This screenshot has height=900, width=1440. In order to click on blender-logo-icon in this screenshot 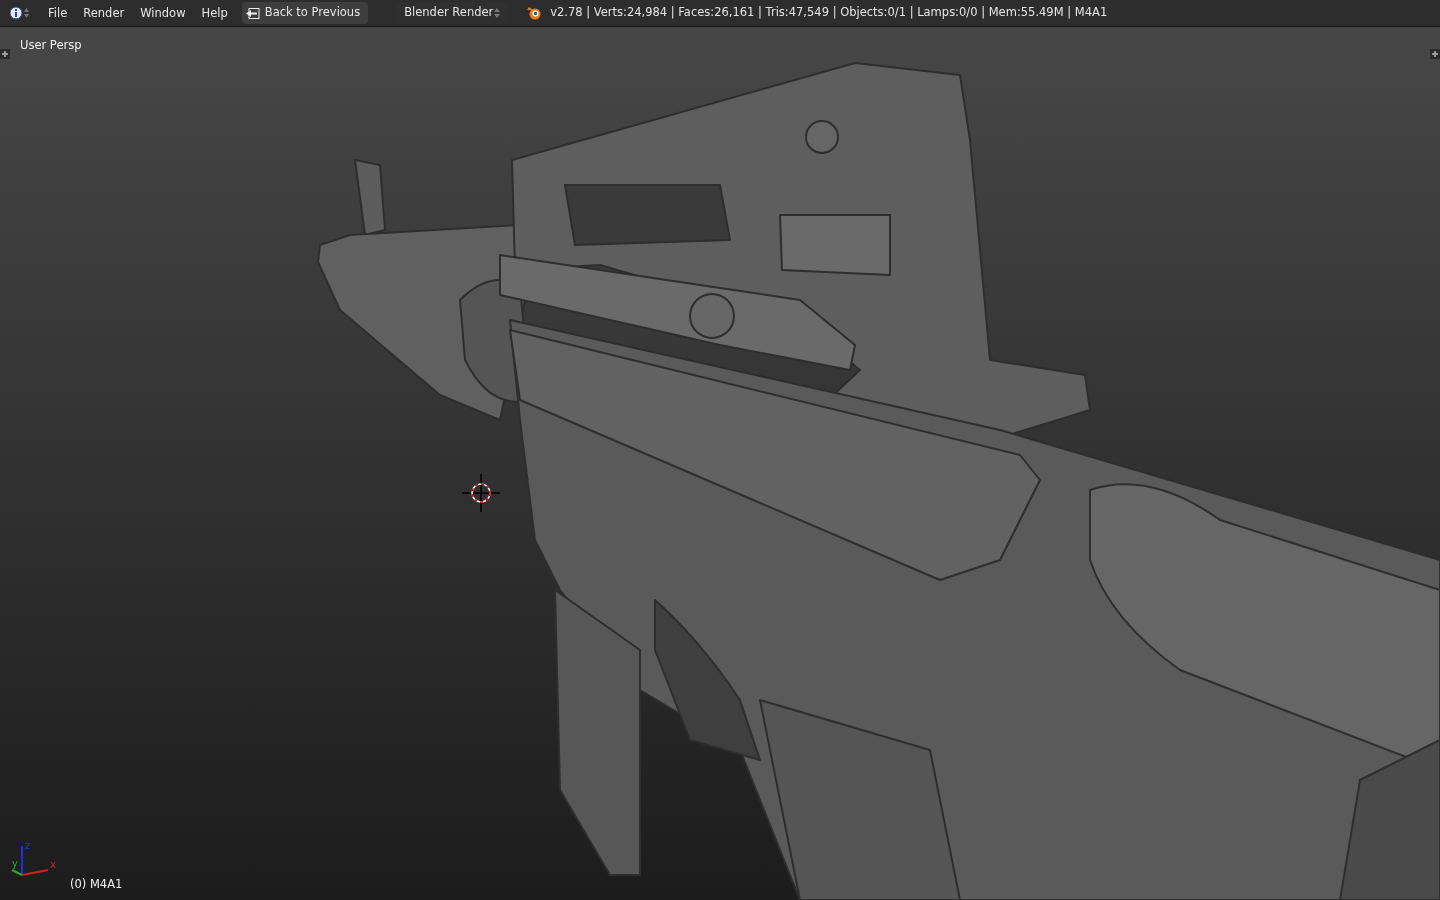, I will do `click(534, 13)`.